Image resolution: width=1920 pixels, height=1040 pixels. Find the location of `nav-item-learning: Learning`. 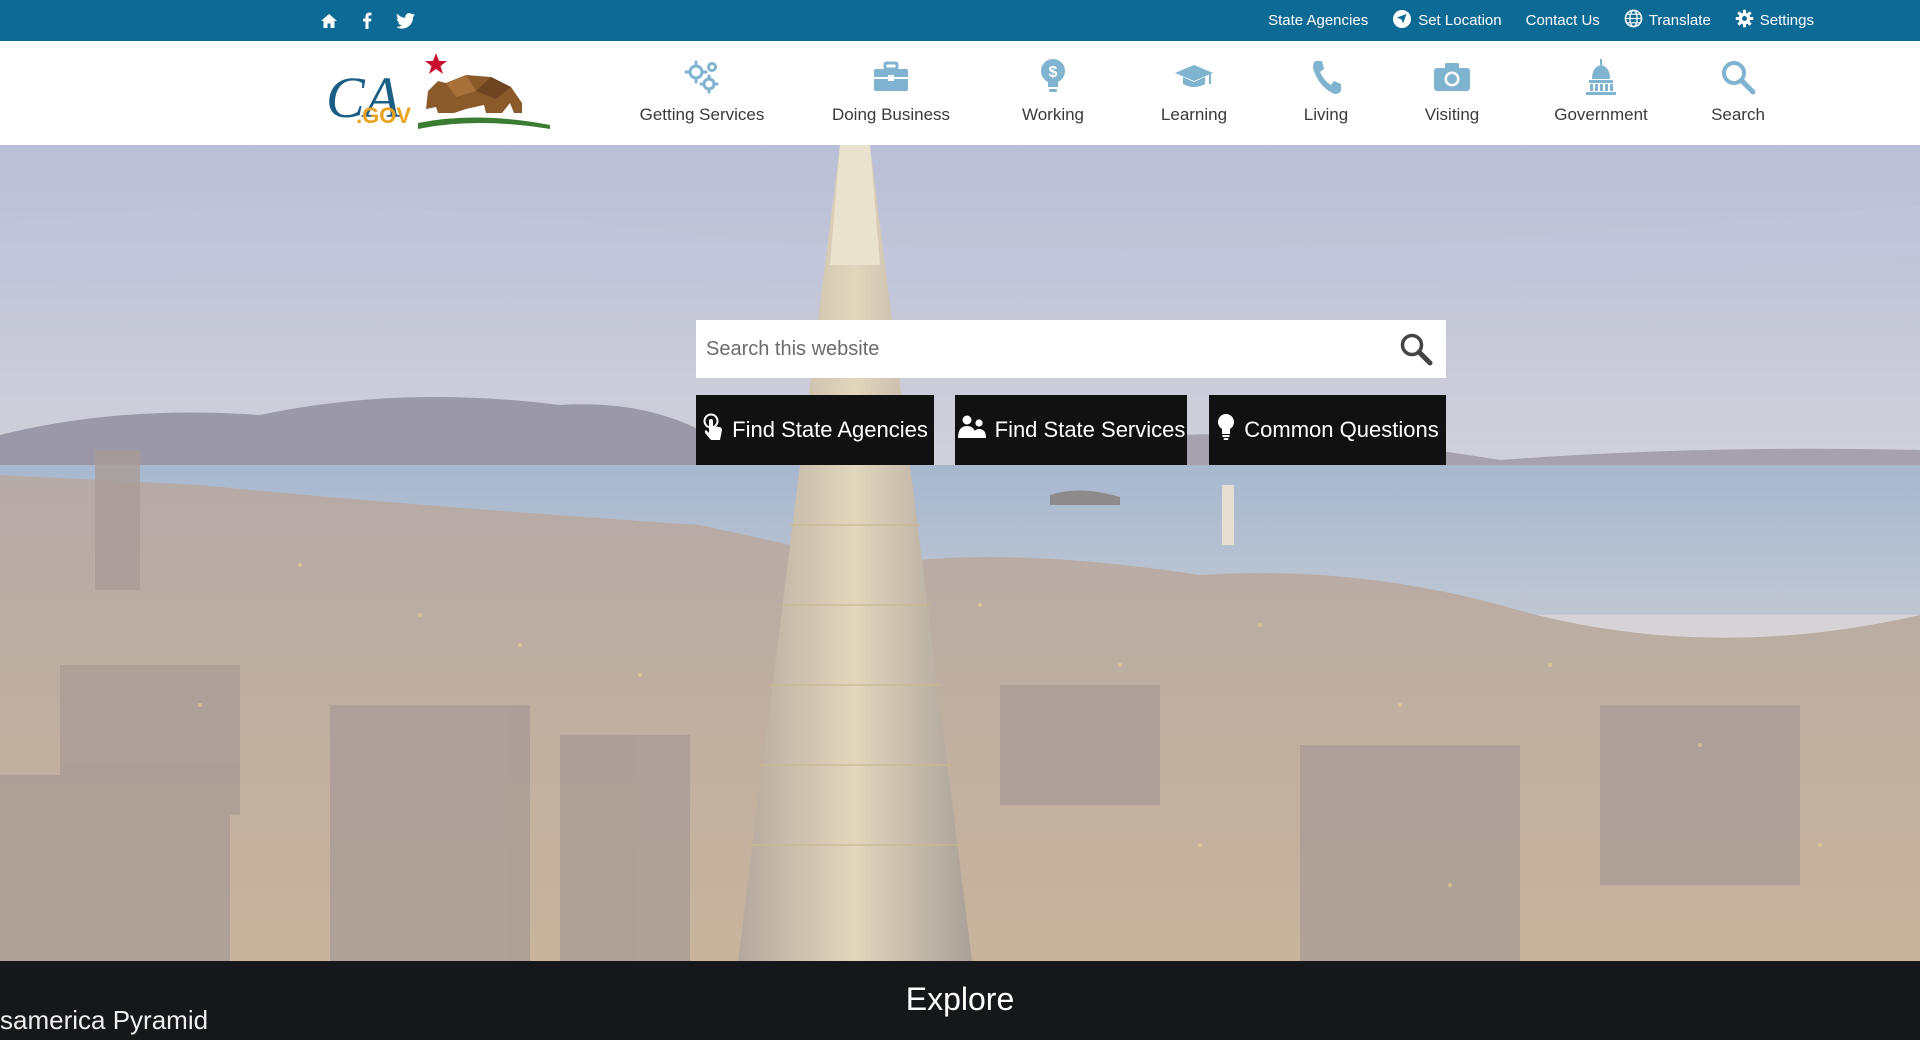

nav-item-learning: Learning is located at coordinates (1194, 93).